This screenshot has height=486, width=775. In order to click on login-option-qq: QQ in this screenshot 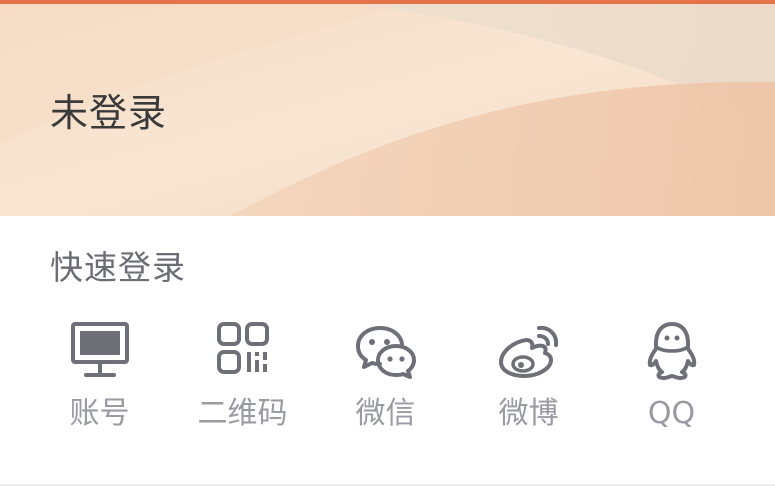, I will do `click(671, 379)`.